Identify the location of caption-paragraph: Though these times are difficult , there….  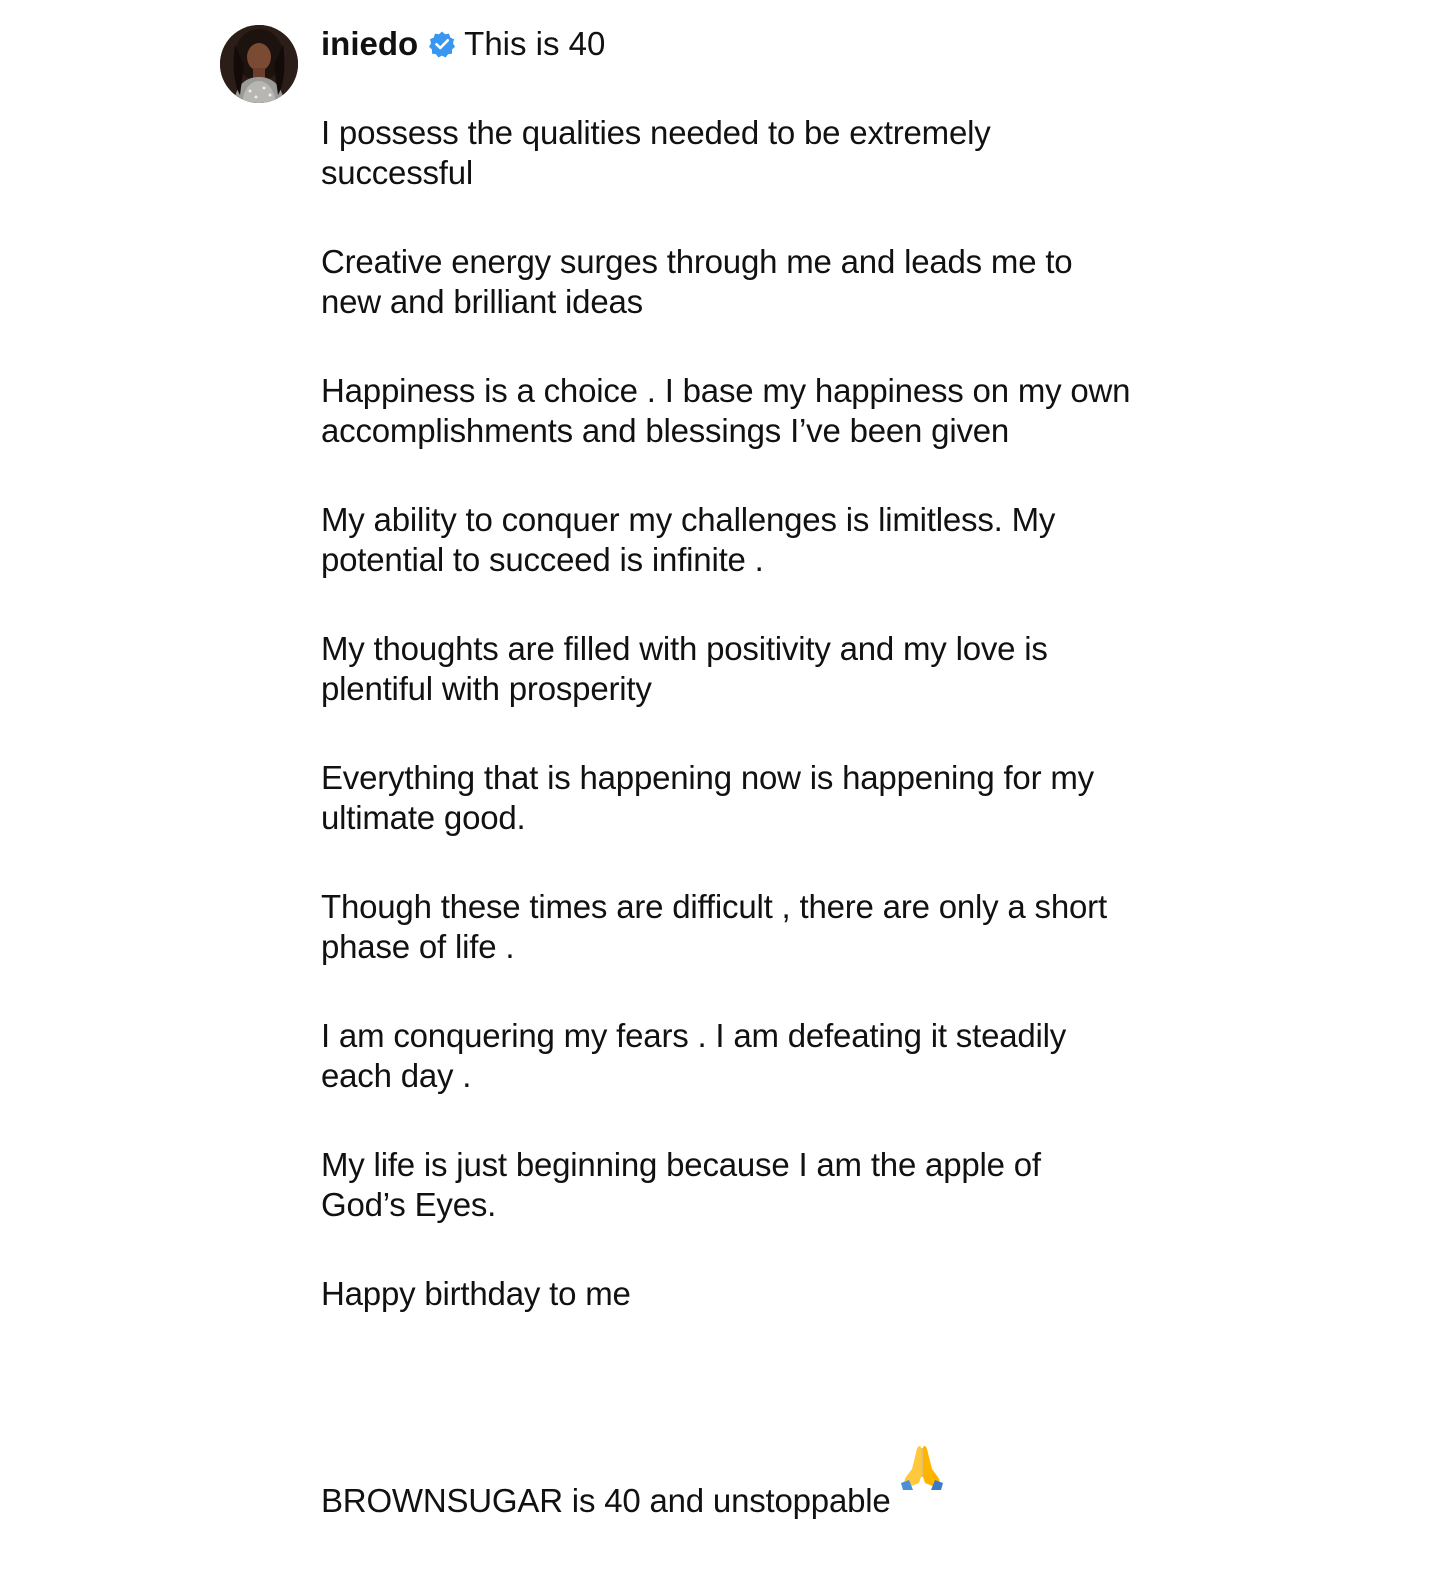
(714, 926).